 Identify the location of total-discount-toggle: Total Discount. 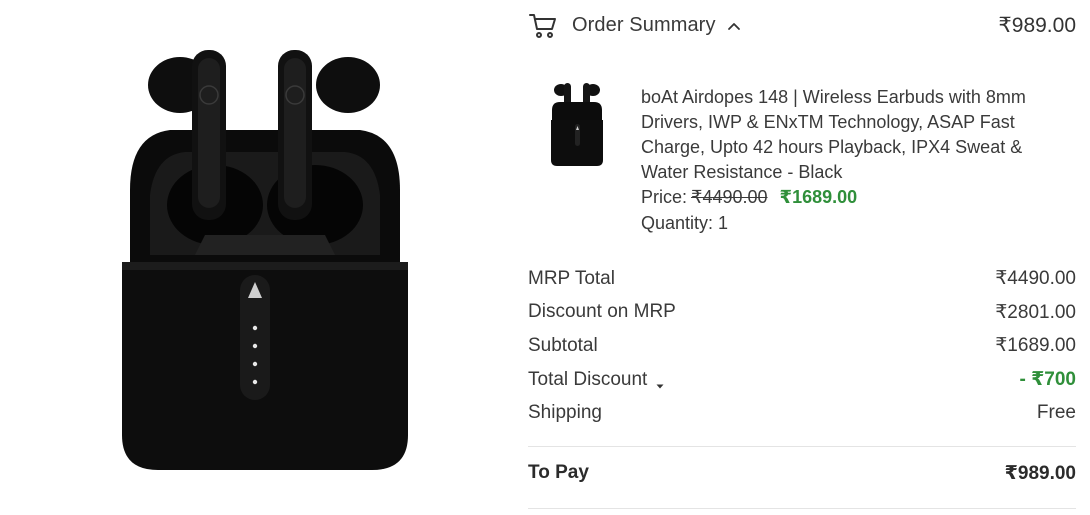
(596, 380).